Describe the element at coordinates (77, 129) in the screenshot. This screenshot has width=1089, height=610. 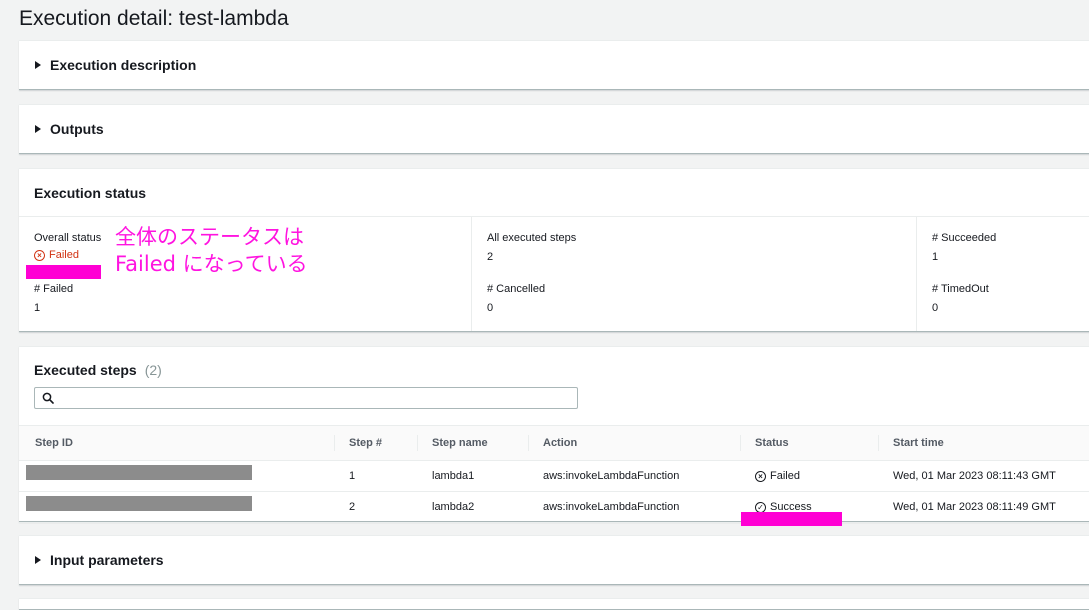
I see `outputs-heading: Outputs` at that location.